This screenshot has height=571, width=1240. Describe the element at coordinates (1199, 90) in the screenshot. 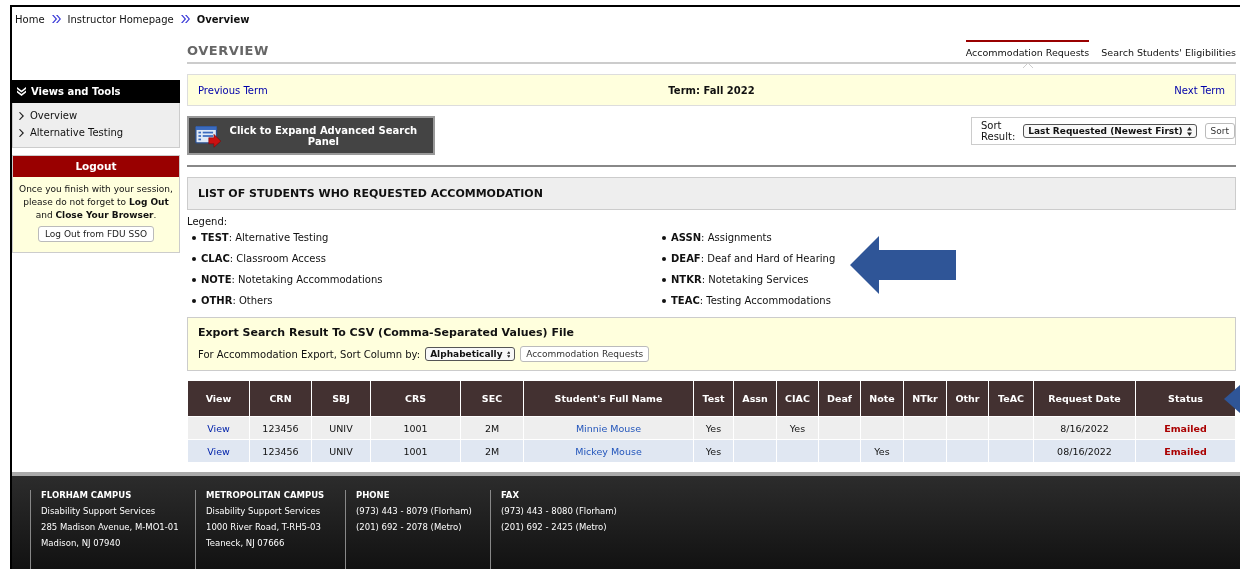

I see `next-term-link: Next Term` at that location.